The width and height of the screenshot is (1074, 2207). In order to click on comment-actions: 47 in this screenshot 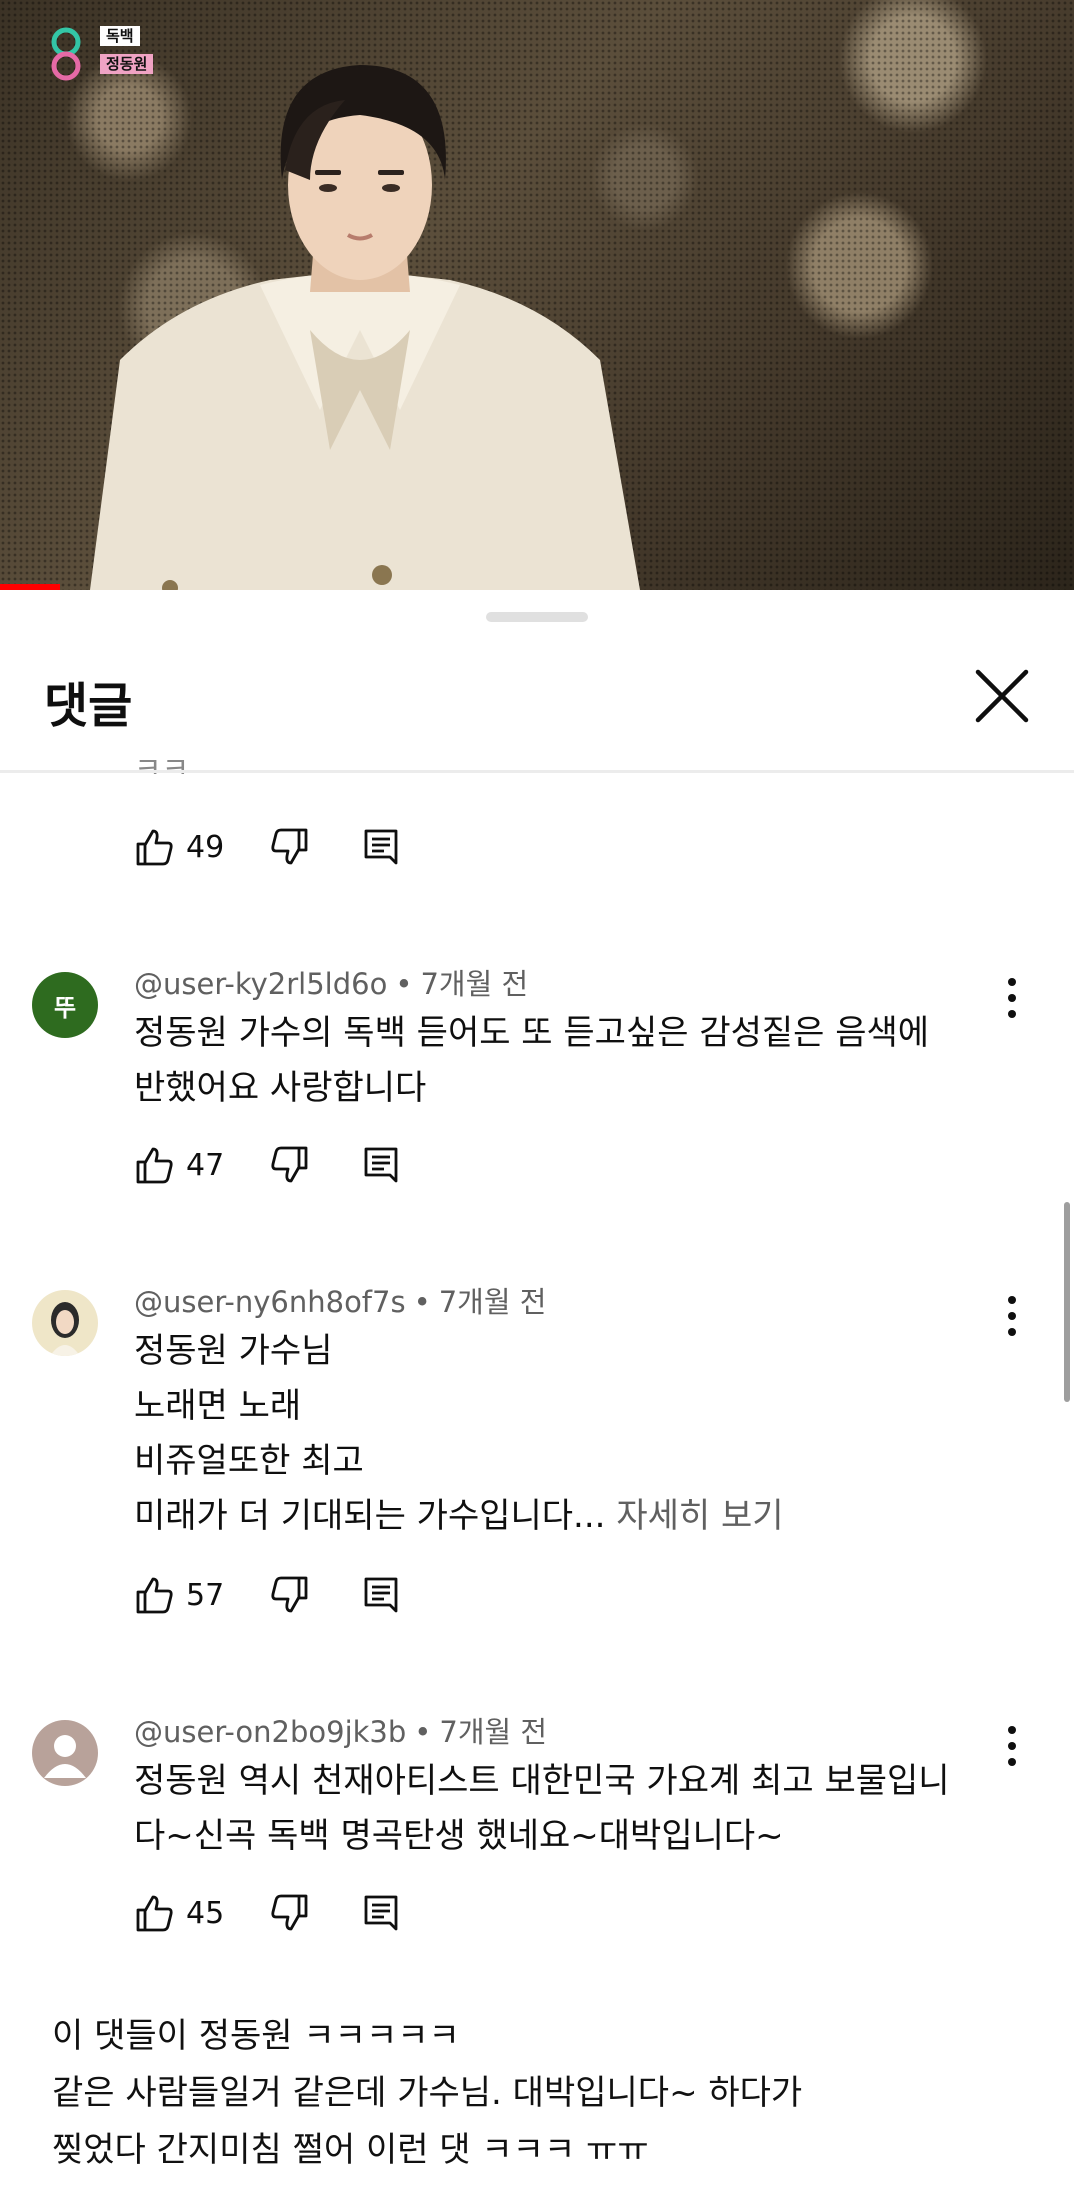, I will do `click(268, 1165)`.